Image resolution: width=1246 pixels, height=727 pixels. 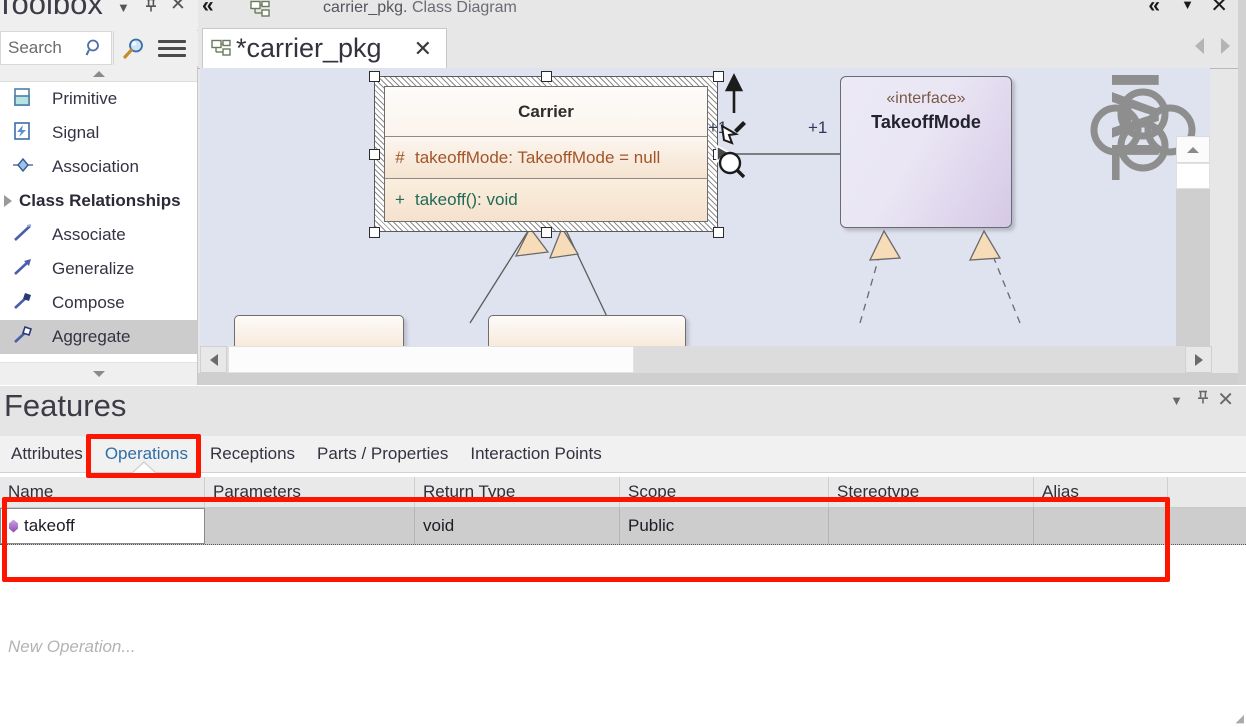 What do you see at coordinates (26, 235) in the screenshot?
I see `associate-icon` at bounding box center [26, 235].